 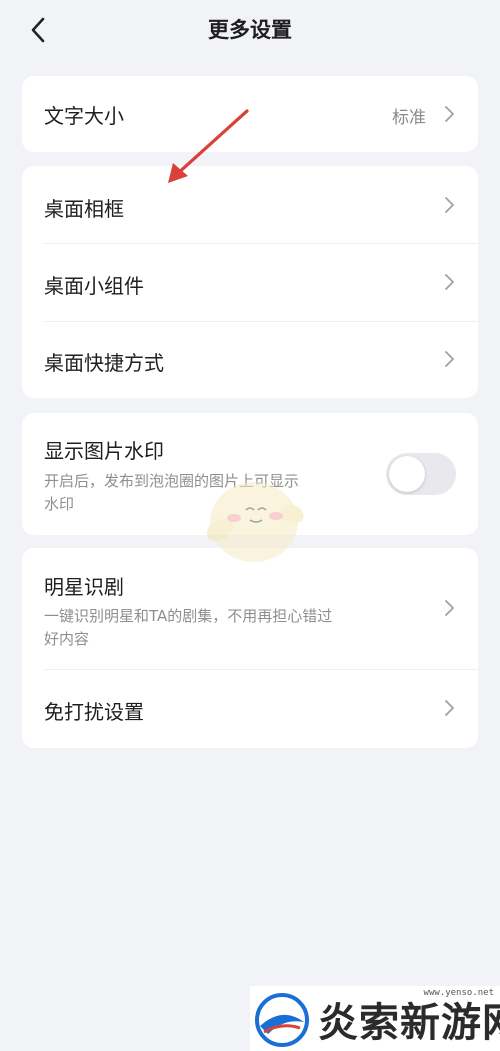 What do you see at coordinates (84, 116) in the screenshot?
I see `font-size-label: 文字大小` at bounding box center [84, 116].